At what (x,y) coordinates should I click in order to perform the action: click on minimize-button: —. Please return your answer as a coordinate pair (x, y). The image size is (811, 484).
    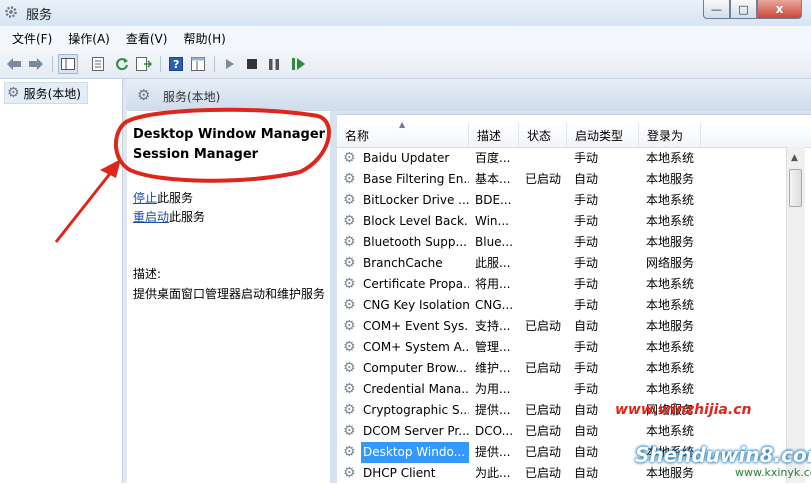
    Looking at the image, I should click on (716, 9).